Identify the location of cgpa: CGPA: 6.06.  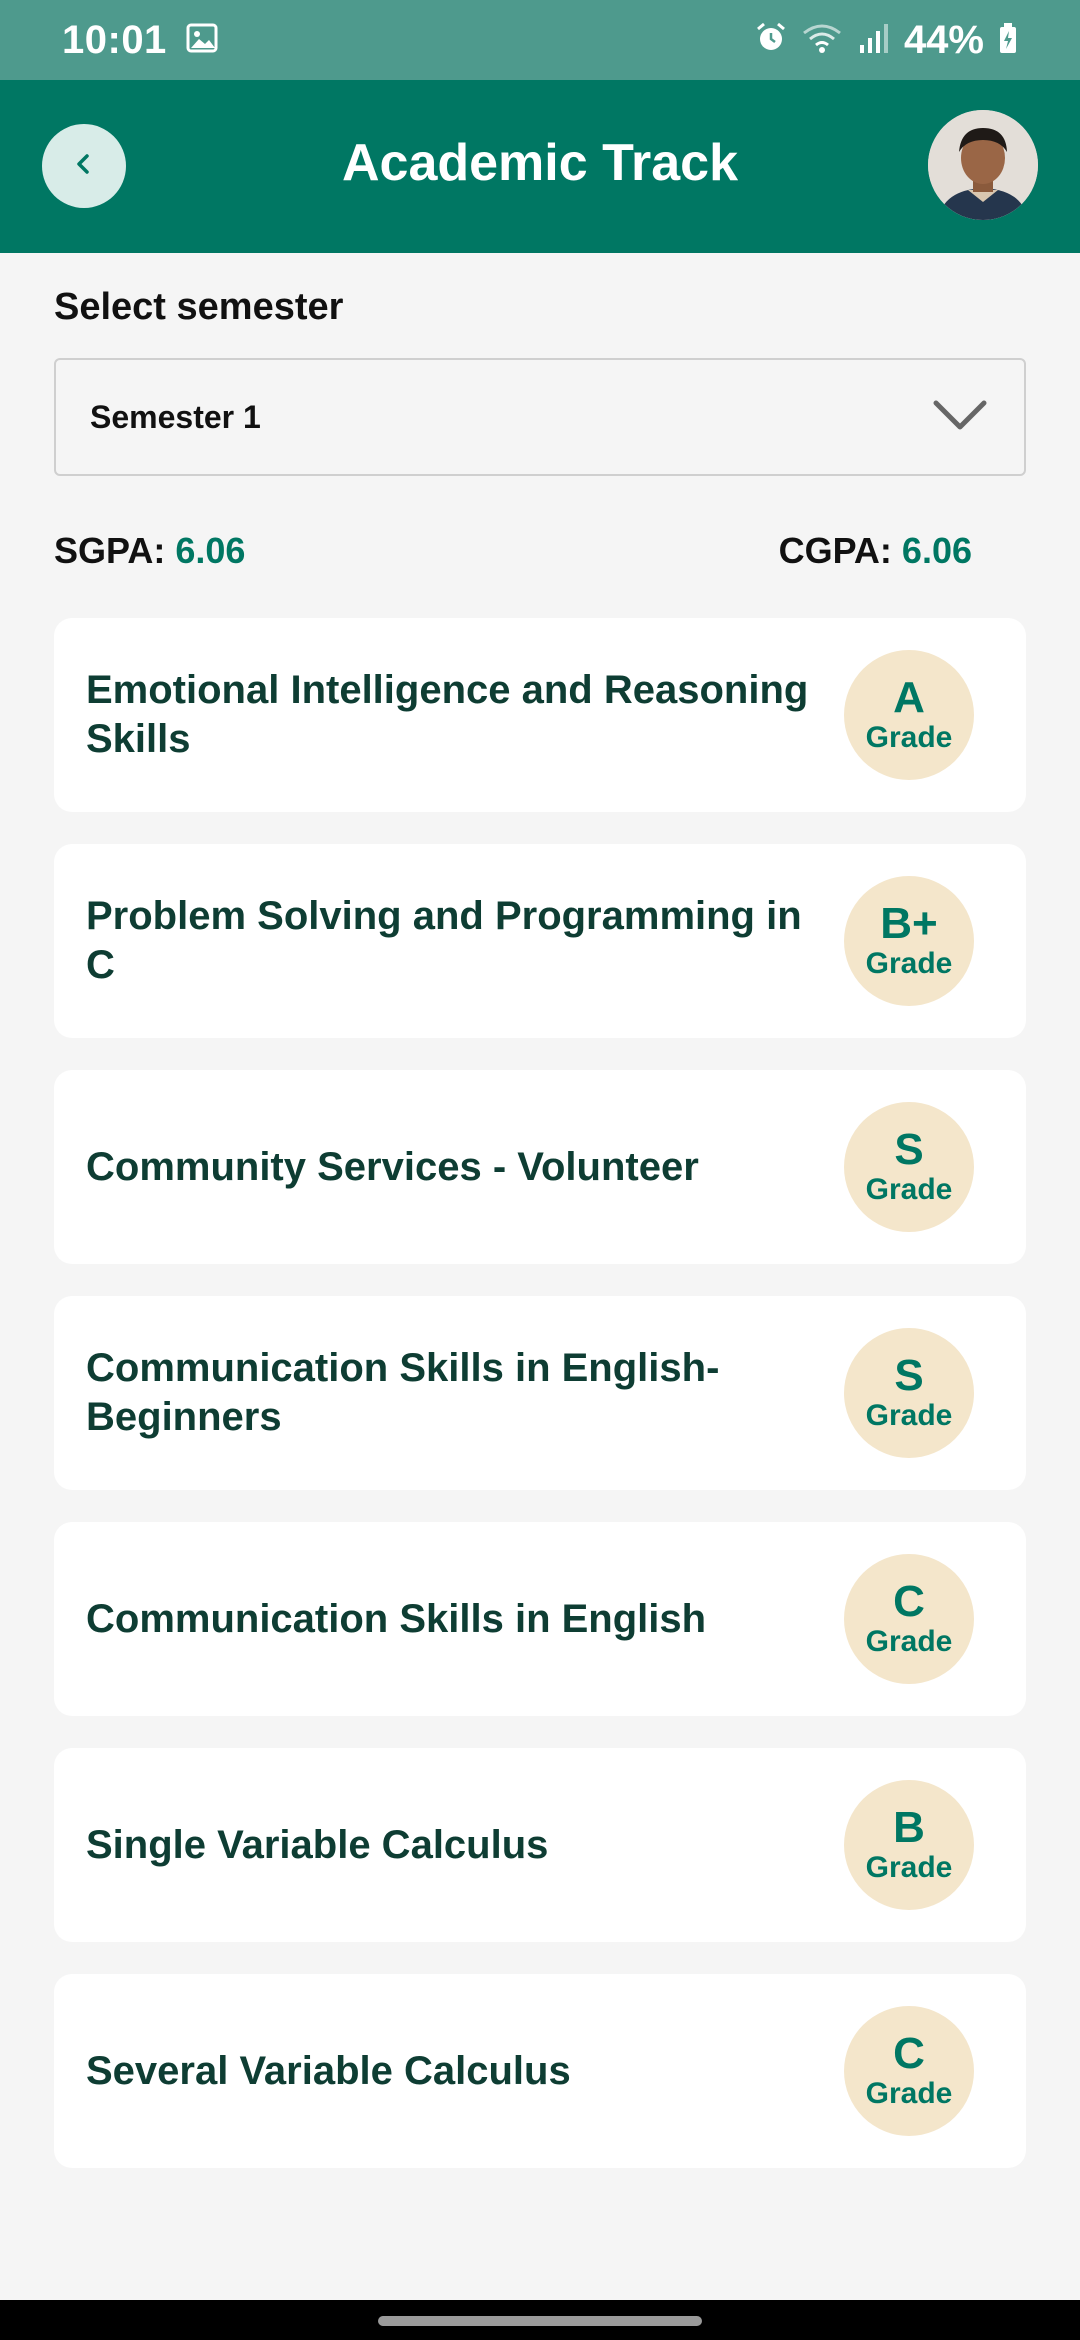
(875, 551).